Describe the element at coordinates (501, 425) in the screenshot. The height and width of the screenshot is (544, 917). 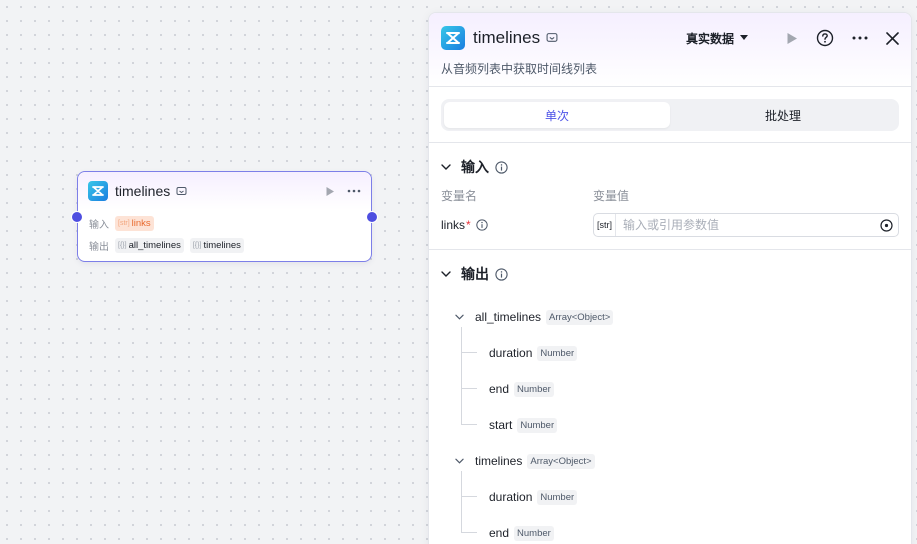
I see `field-name: start` at that location.